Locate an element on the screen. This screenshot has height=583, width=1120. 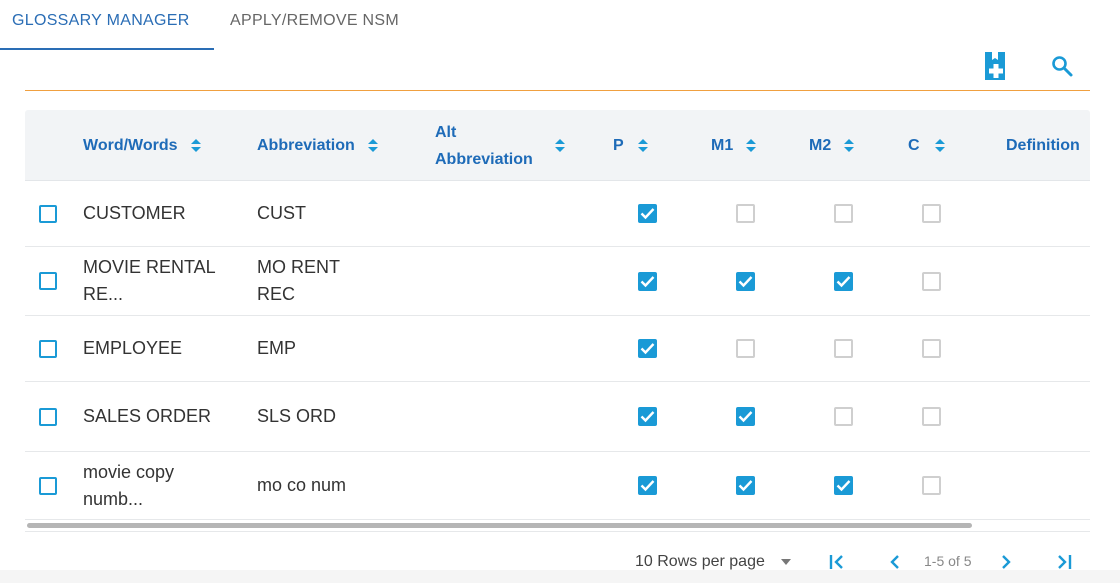
table-row: MOVIE RENTAL RE... MO RENT REC is located at coordinates (557, 281).